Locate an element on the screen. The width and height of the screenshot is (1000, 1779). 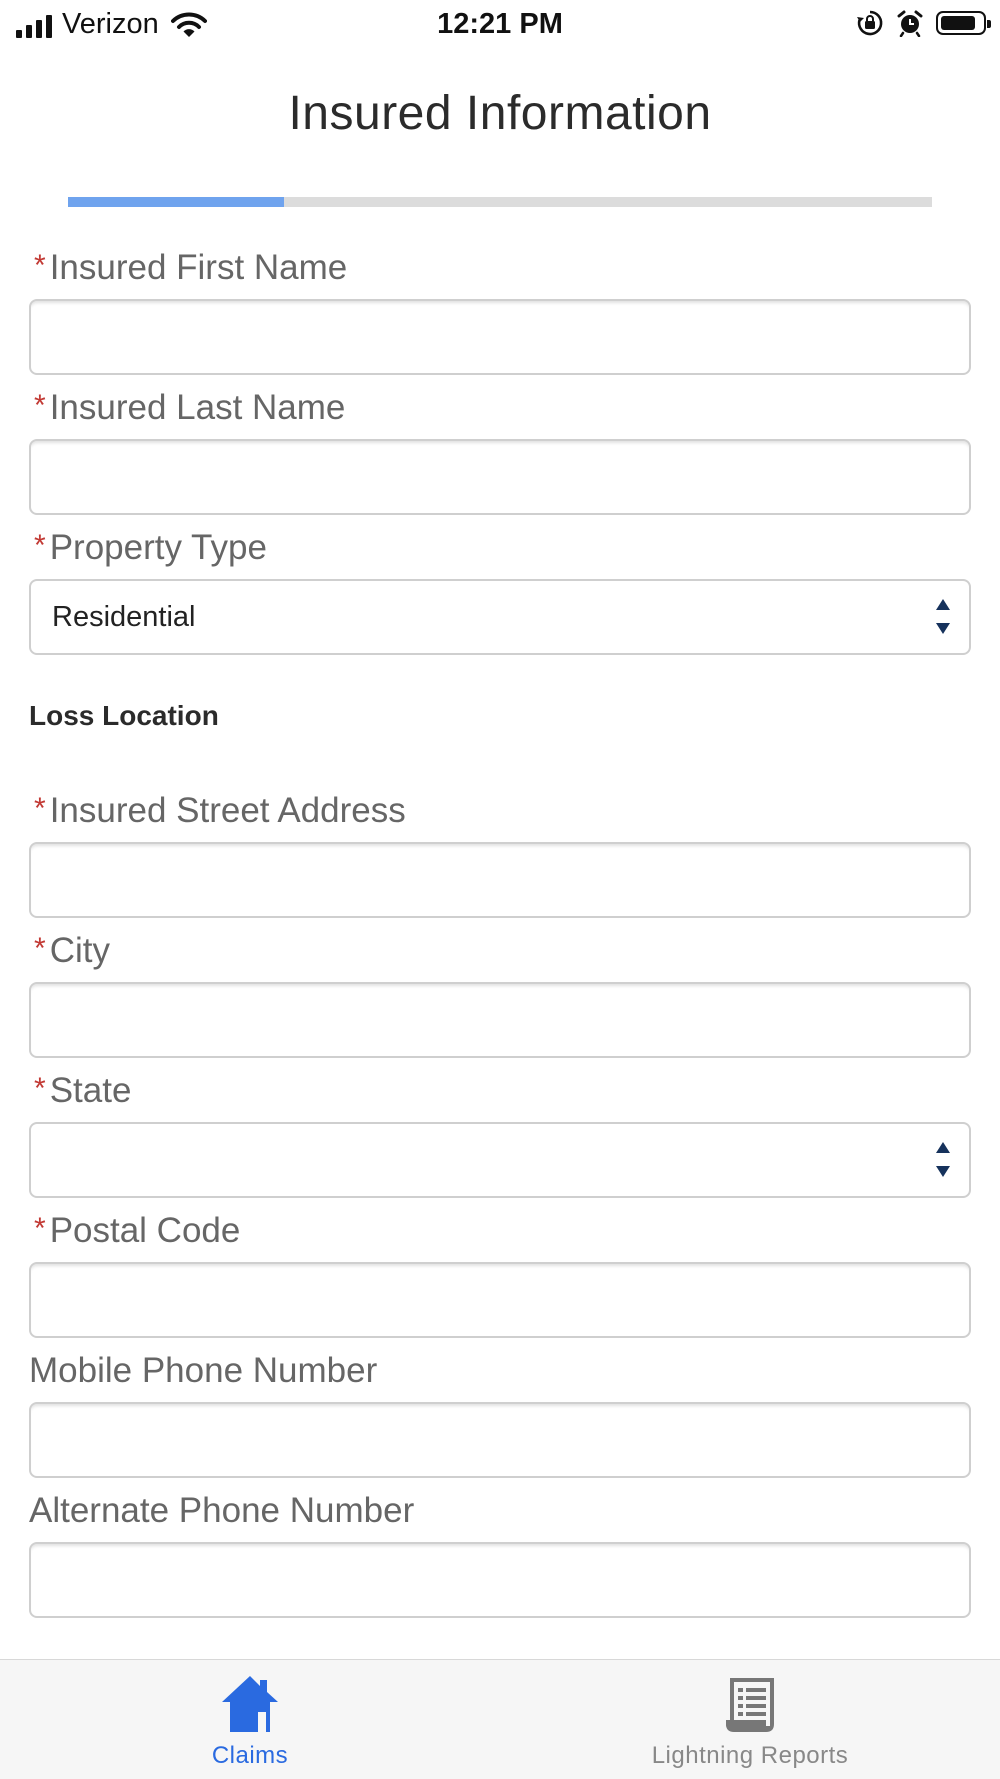
state-select is located at coordinates (500, 1160).